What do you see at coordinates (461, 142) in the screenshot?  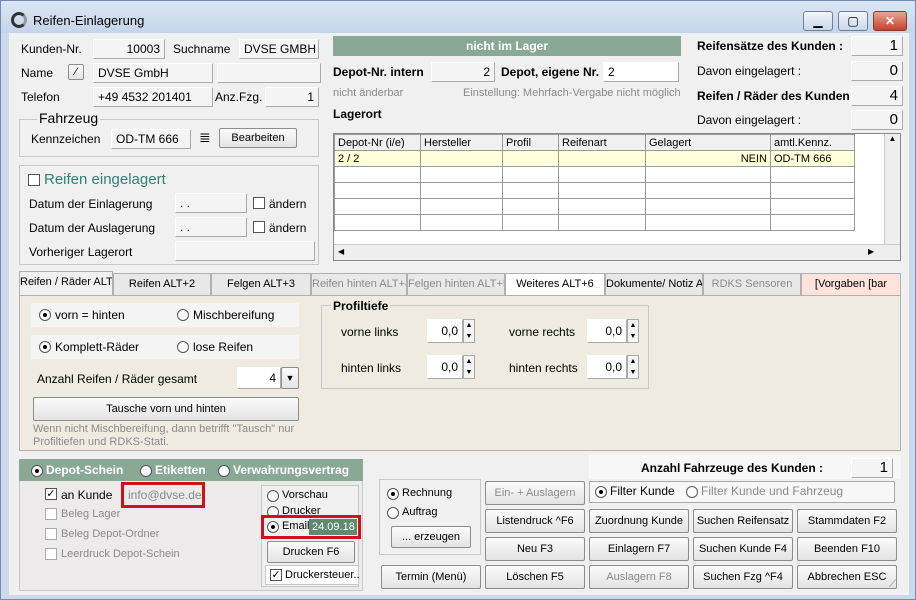 I see `column-header: Hersteller` at bounding box center [461, 142].